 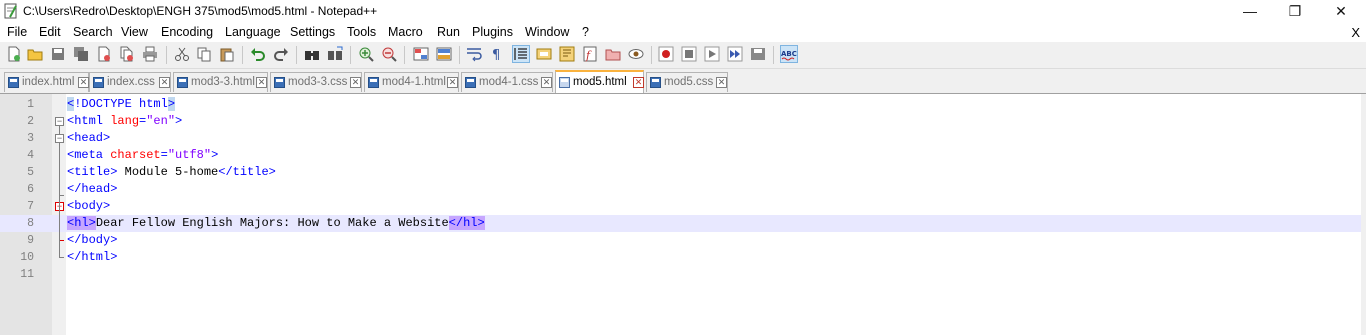 What do you see at coordinates (187, 32) in the screenshot?
I see `menu-encoding: Encoding` at bounding box center [187, 32].